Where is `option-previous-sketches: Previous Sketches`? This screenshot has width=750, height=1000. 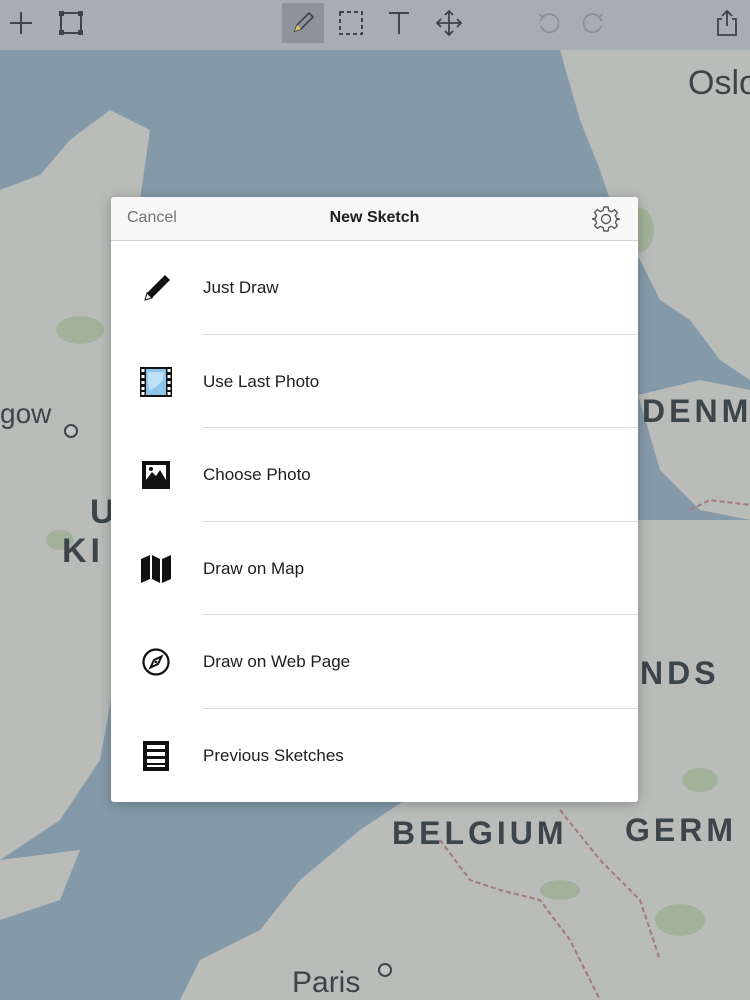 option-previous-sketches: Previous Sketches is located at coordinates (374, 755).